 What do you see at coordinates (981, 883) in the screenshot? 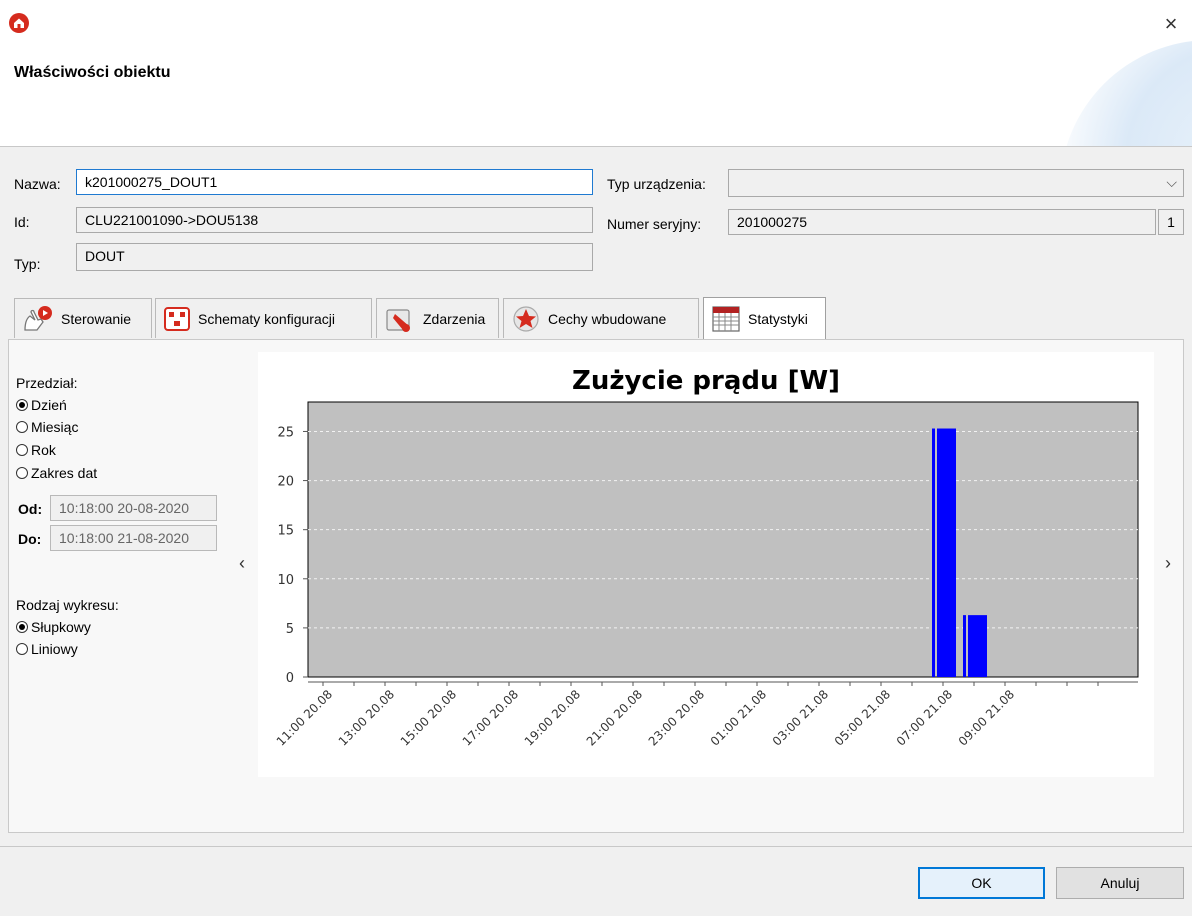
I see `ok-button: OK` at bounding box center [981, 883].